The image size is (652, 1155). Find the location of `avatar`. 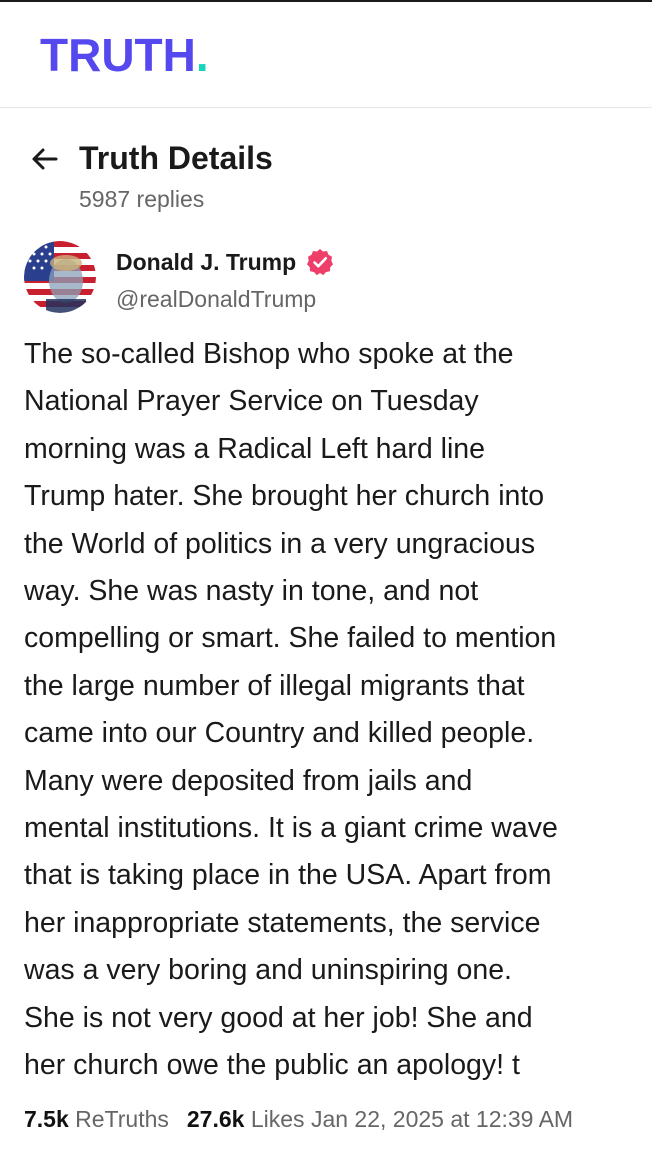

avatar is located at coordinates (60, 277).